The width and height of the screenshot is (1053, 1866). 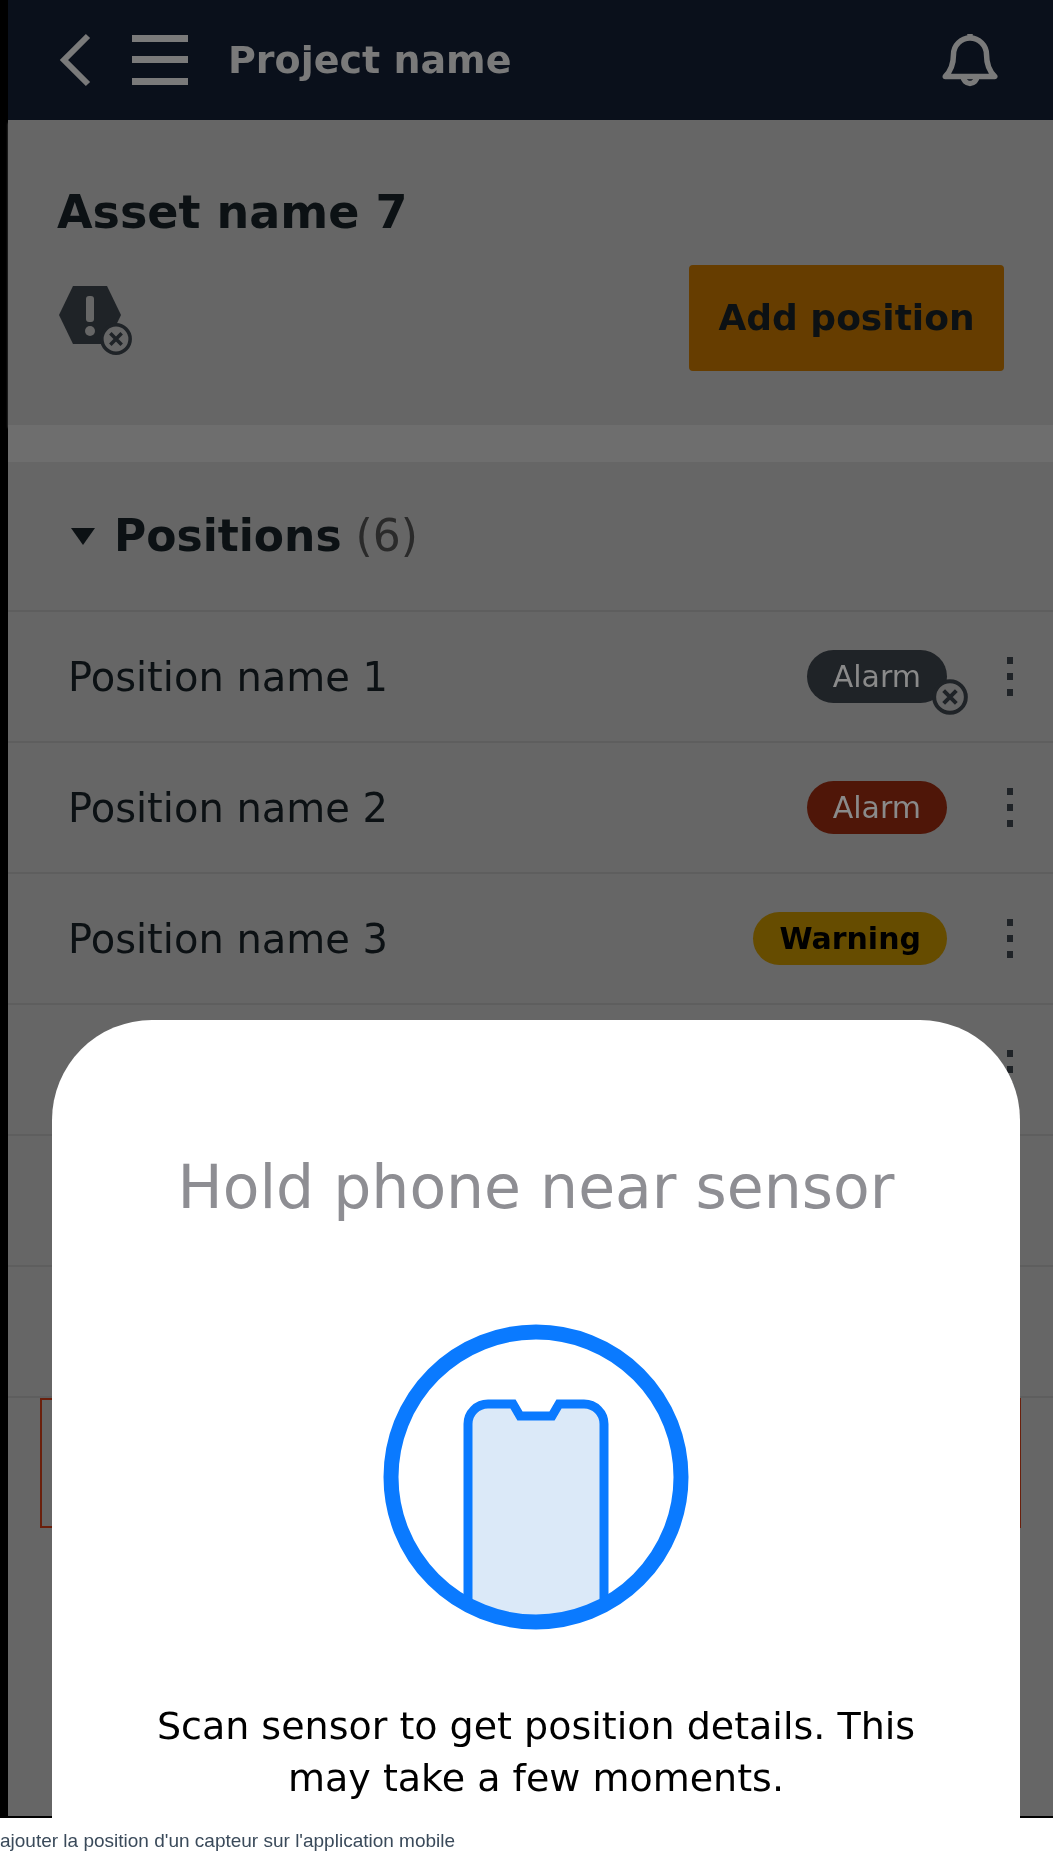 What do you see at coordinates (228, 1840) in the screenshot?
I see `caption: ajouter la position d'un capteur sur l'application mobile` at bounding box center [228, 1840].